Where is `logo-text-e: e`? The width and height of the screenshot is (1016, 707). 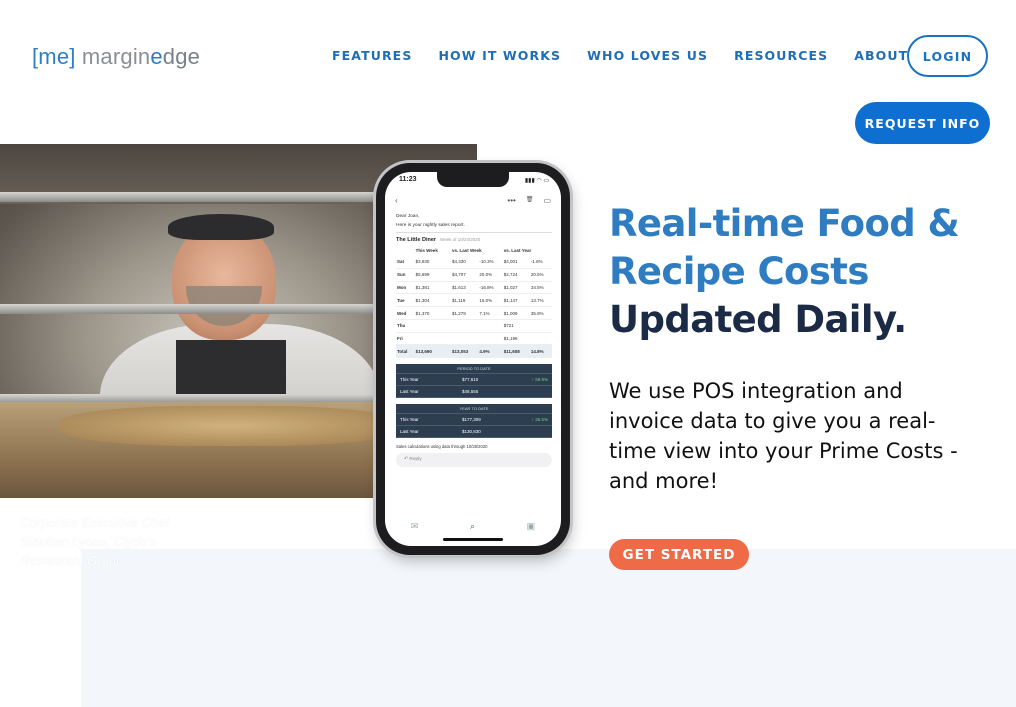 logo-text-e: e is located at coordinates (156, 56).